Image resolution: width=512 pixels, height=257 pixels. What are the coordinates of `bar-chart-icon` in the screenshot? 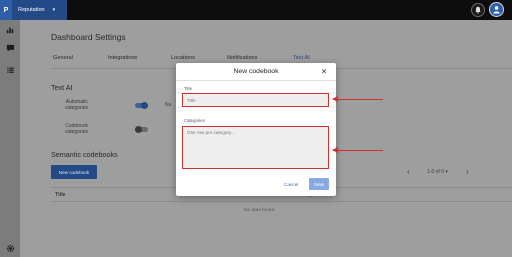 It's located at (10, 30).